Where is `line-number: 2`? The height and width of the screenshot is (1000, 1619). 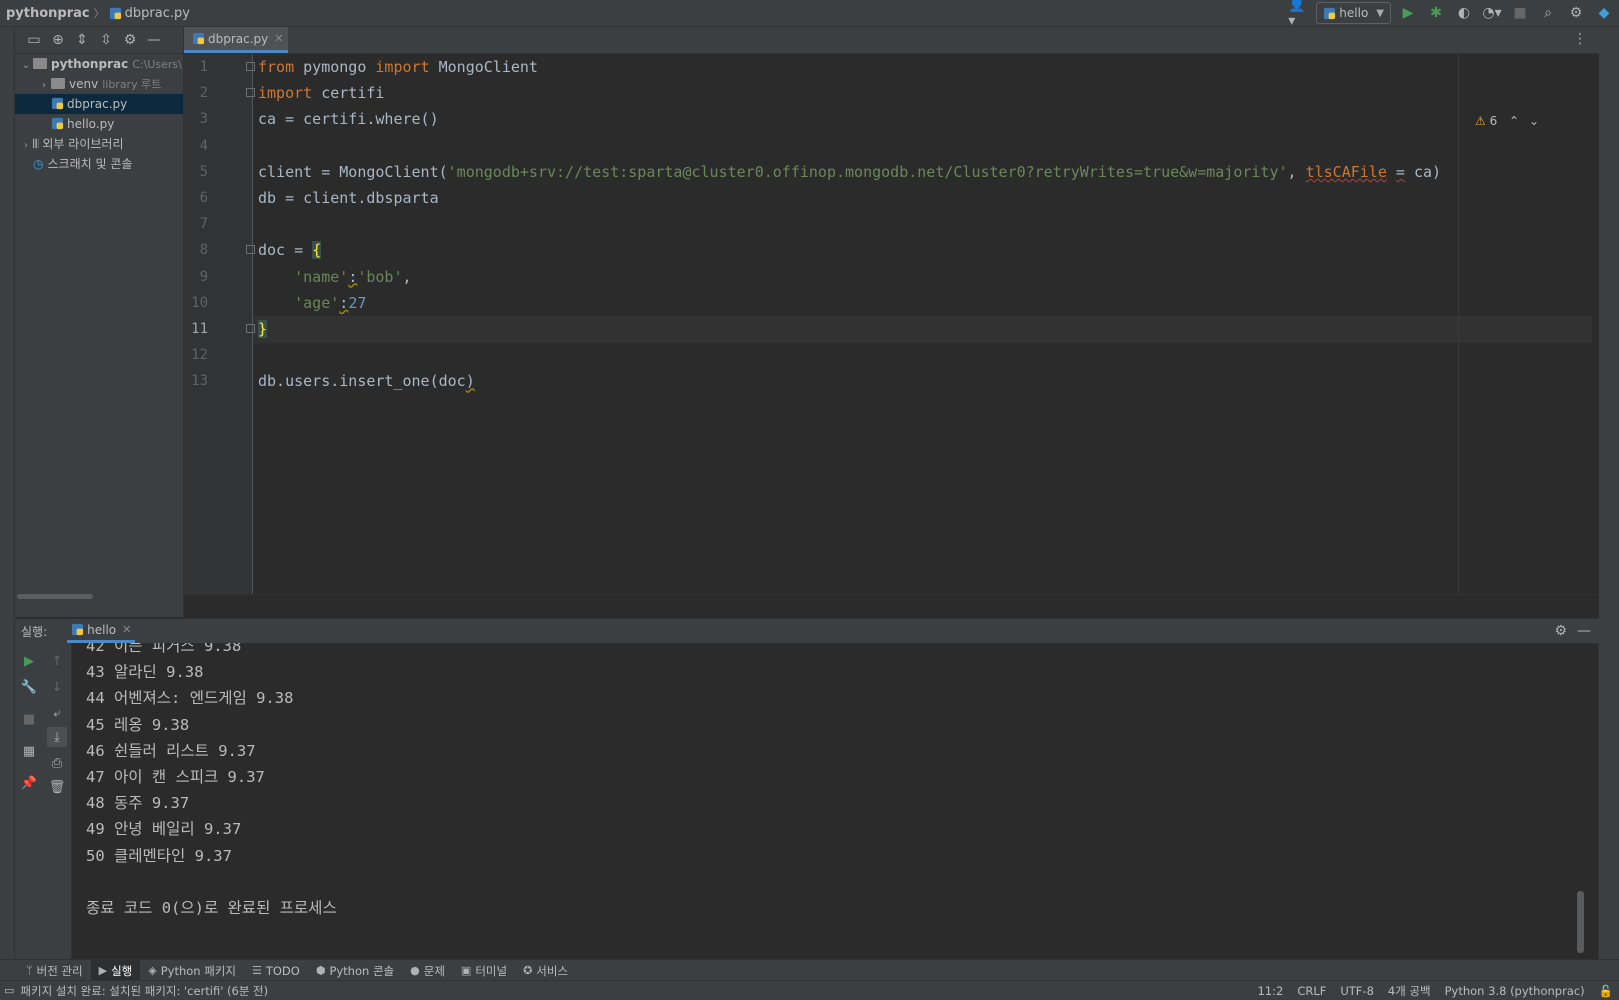
line-number: 2 is located at coordinates (203, 93).